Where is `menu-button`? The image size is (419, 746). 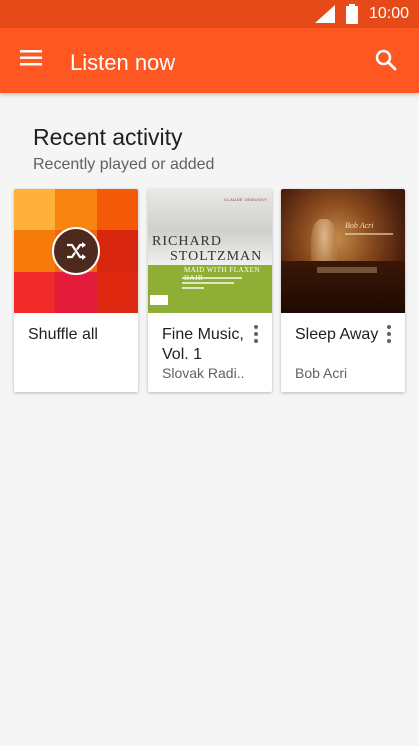 menu-button is located at coordinates (32, 61).